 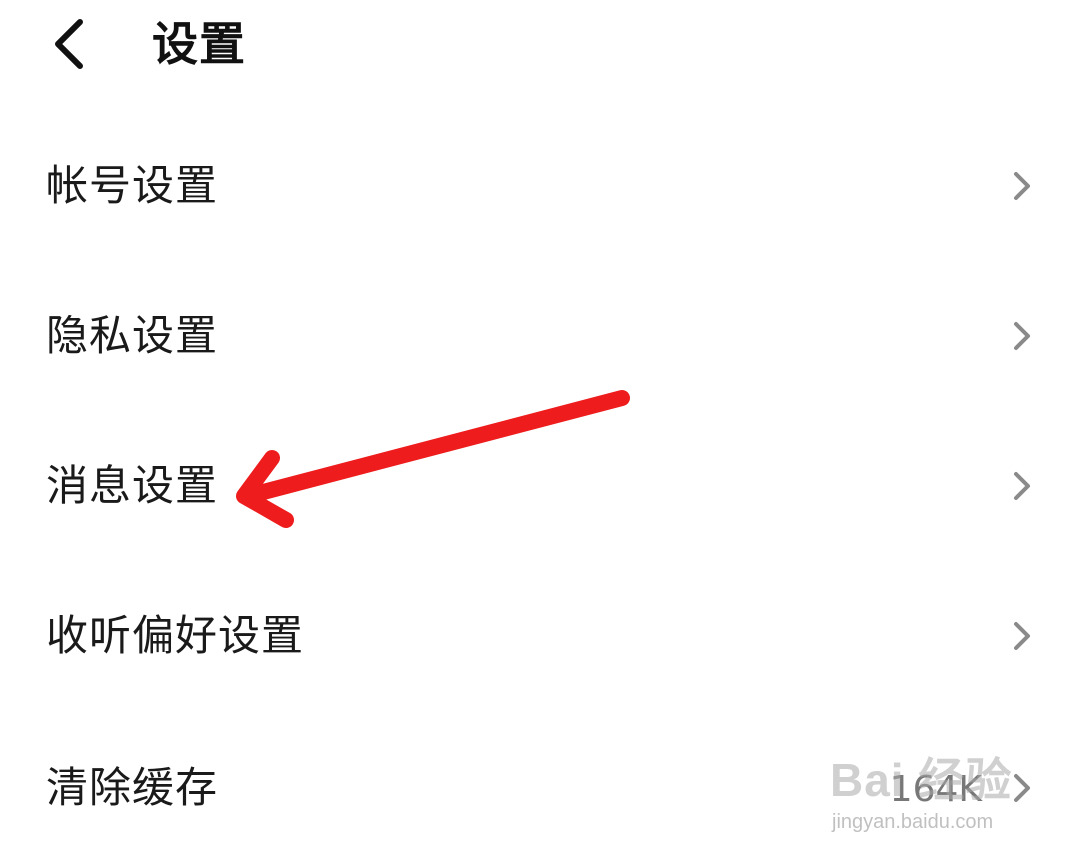 What do you see at coordinates (175, 635) in the screenshot?
I see `menu-item-label: 收听偏好设置` at bounding box center [175, 635].